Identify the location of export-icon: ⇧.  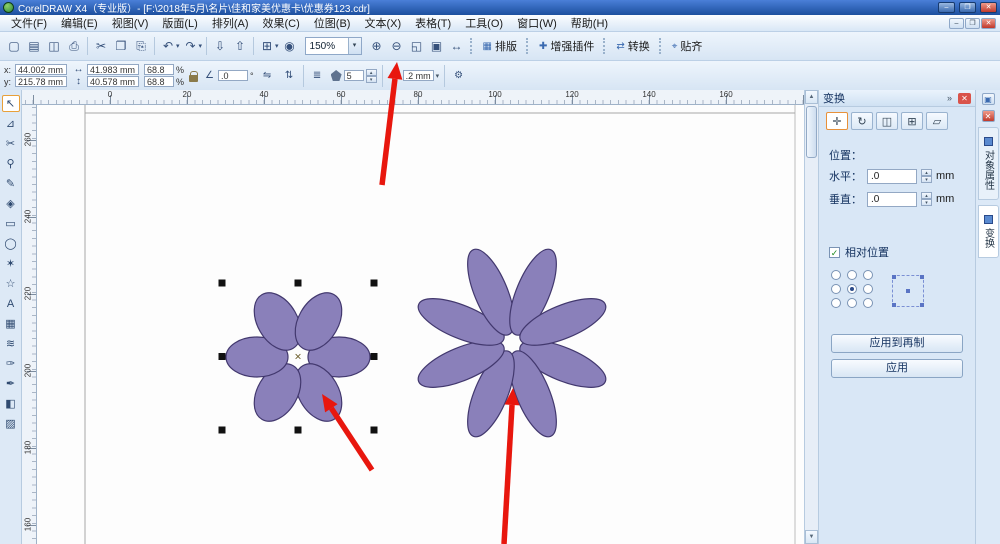
(240, 46).